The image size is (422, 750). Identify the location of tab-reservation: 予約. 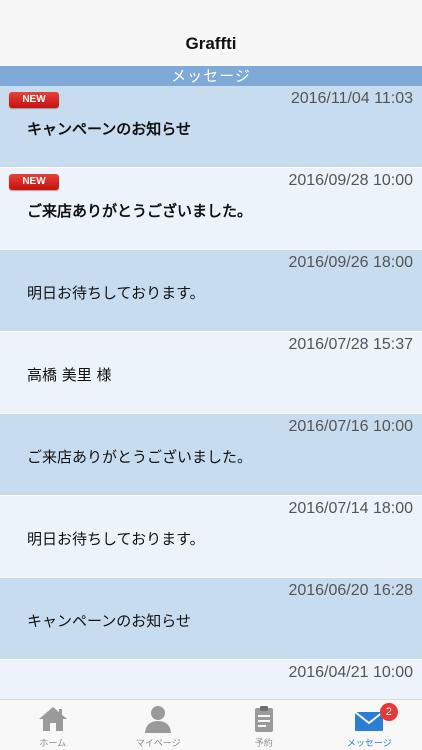
(264, 725).